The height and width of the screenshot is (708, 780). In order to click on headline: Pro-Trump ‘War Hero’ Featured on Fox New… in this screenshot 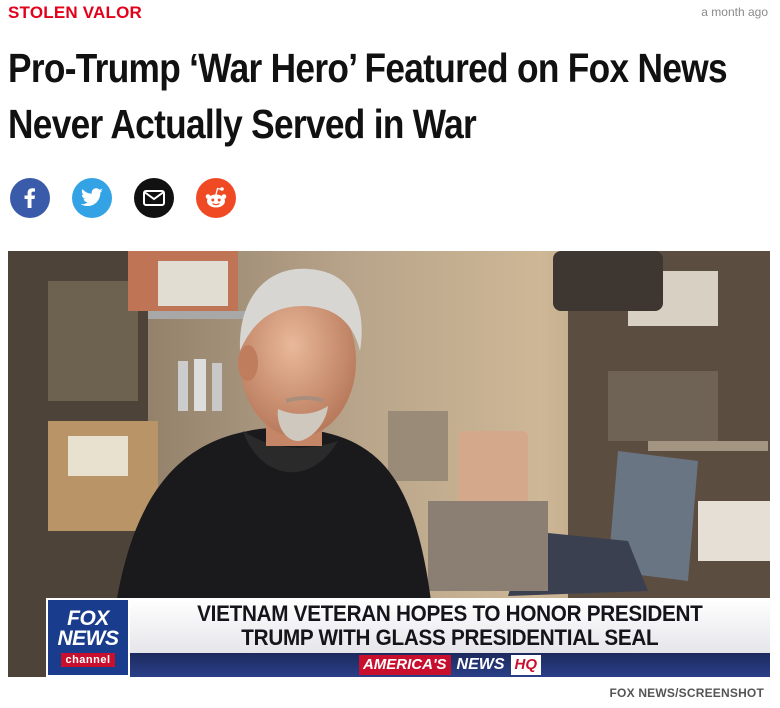, I will do `click(368, 96)`.